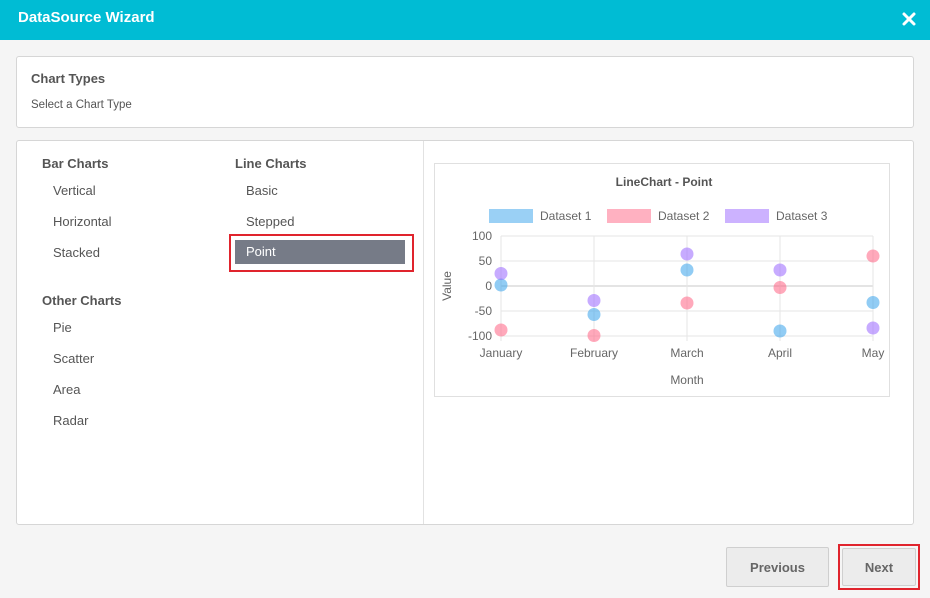 The image size is (930, 598). Describe the element at coordinates (86, 17) in the screenshot. I see `window-title: DataSource Wizard` at that location.